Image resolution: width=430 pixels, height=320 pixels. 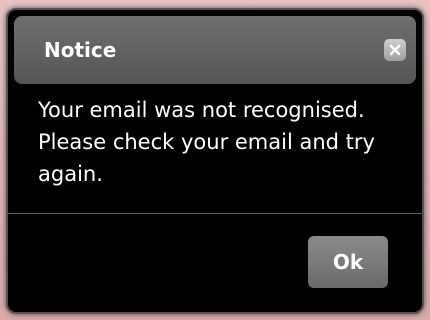 I want to click on dialog-title: Notice, so click(x=80, y=50).